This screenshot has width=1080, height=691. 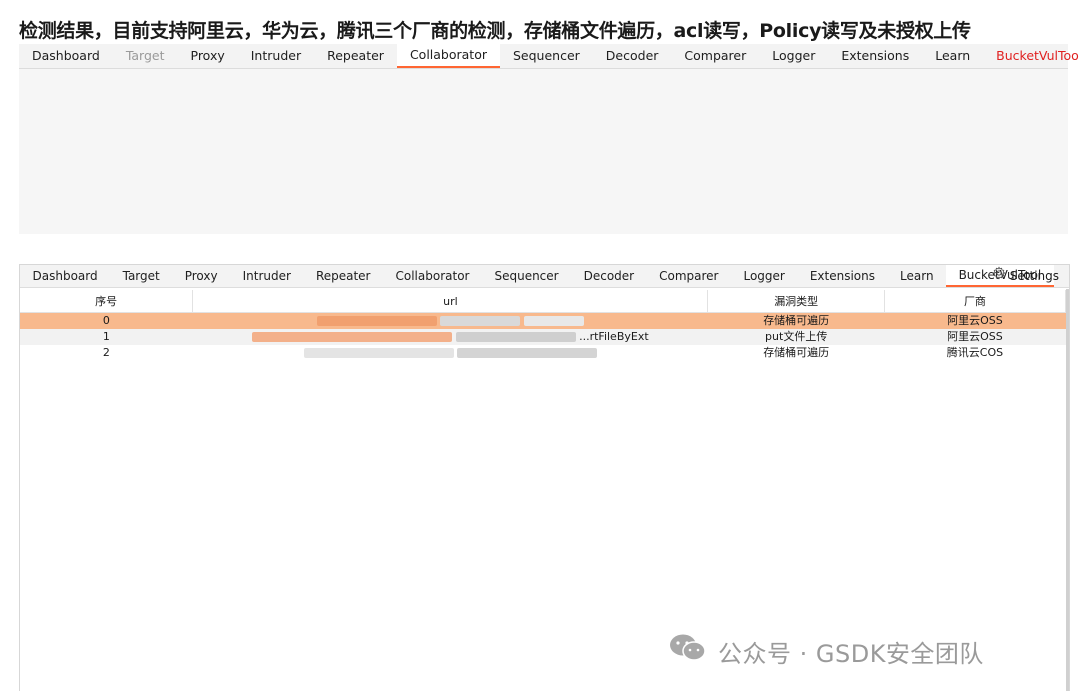 I want to click on vertical-scrollbar, so click(x=1067, y=490).